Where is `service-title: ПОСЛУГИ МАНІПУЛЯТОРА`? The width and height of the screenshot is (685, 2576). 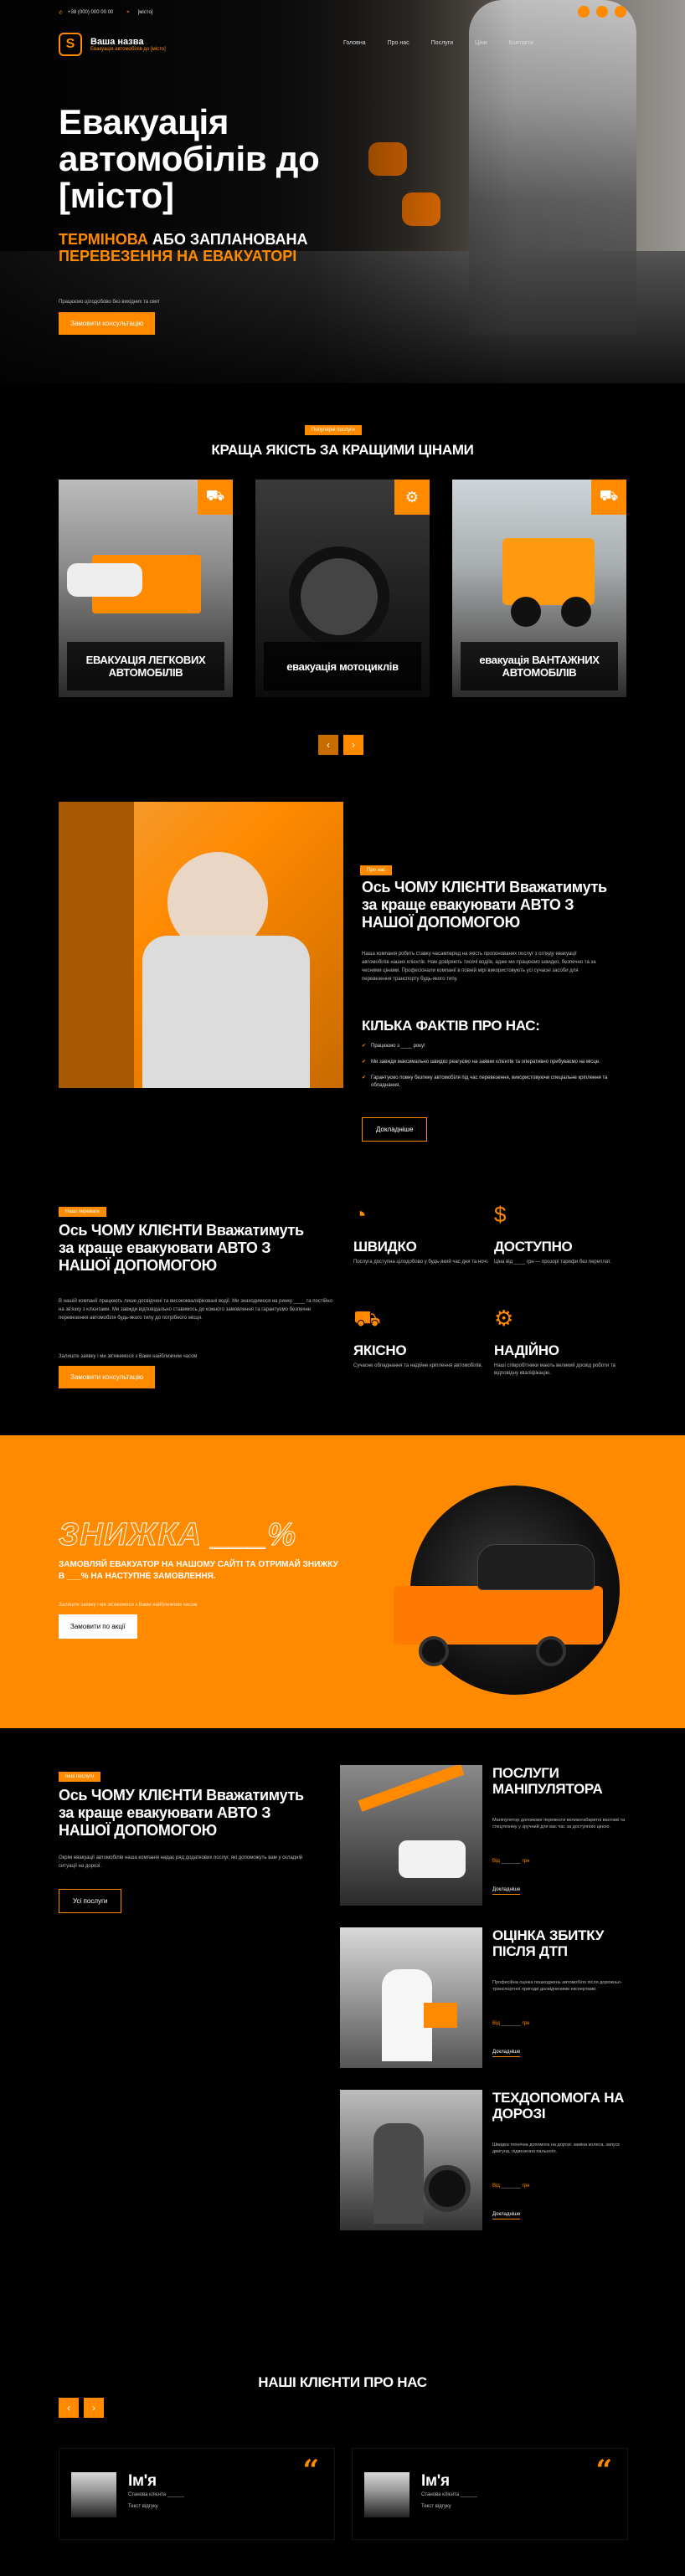
service-title: ПОСЛУГИ МАНІПУЛЯТОРА is located at coordinates (547, 1781).